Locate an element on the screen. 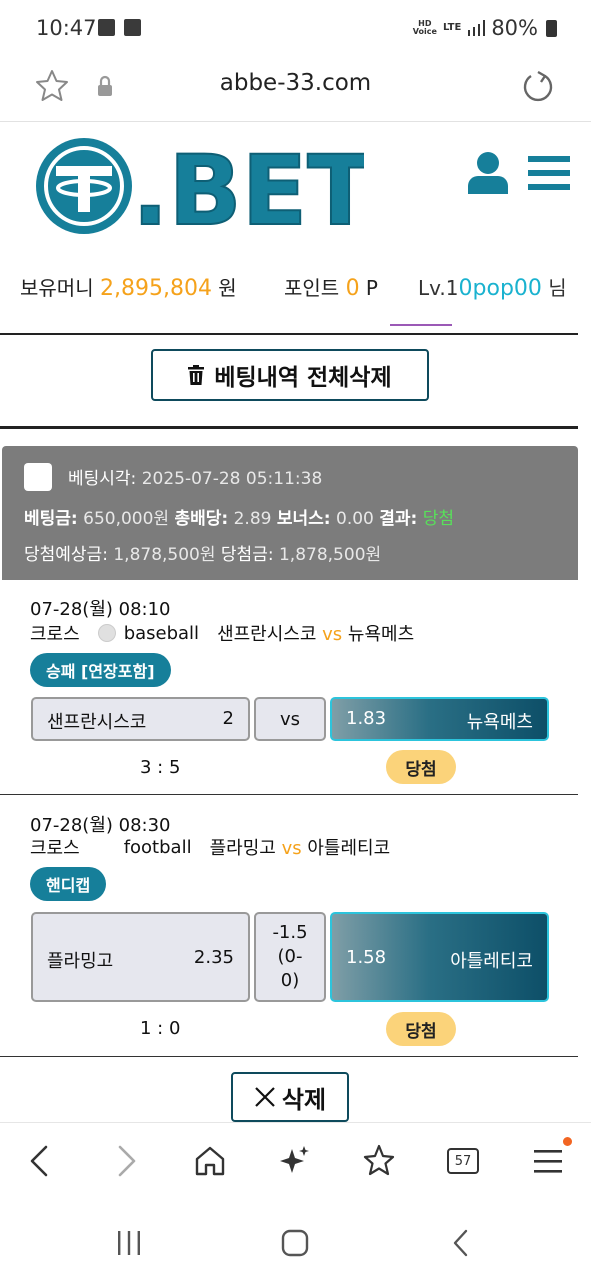 The width and height of the screenshot is (591, 1280). lte-icon: LTE is located at coordinates (452, 27).